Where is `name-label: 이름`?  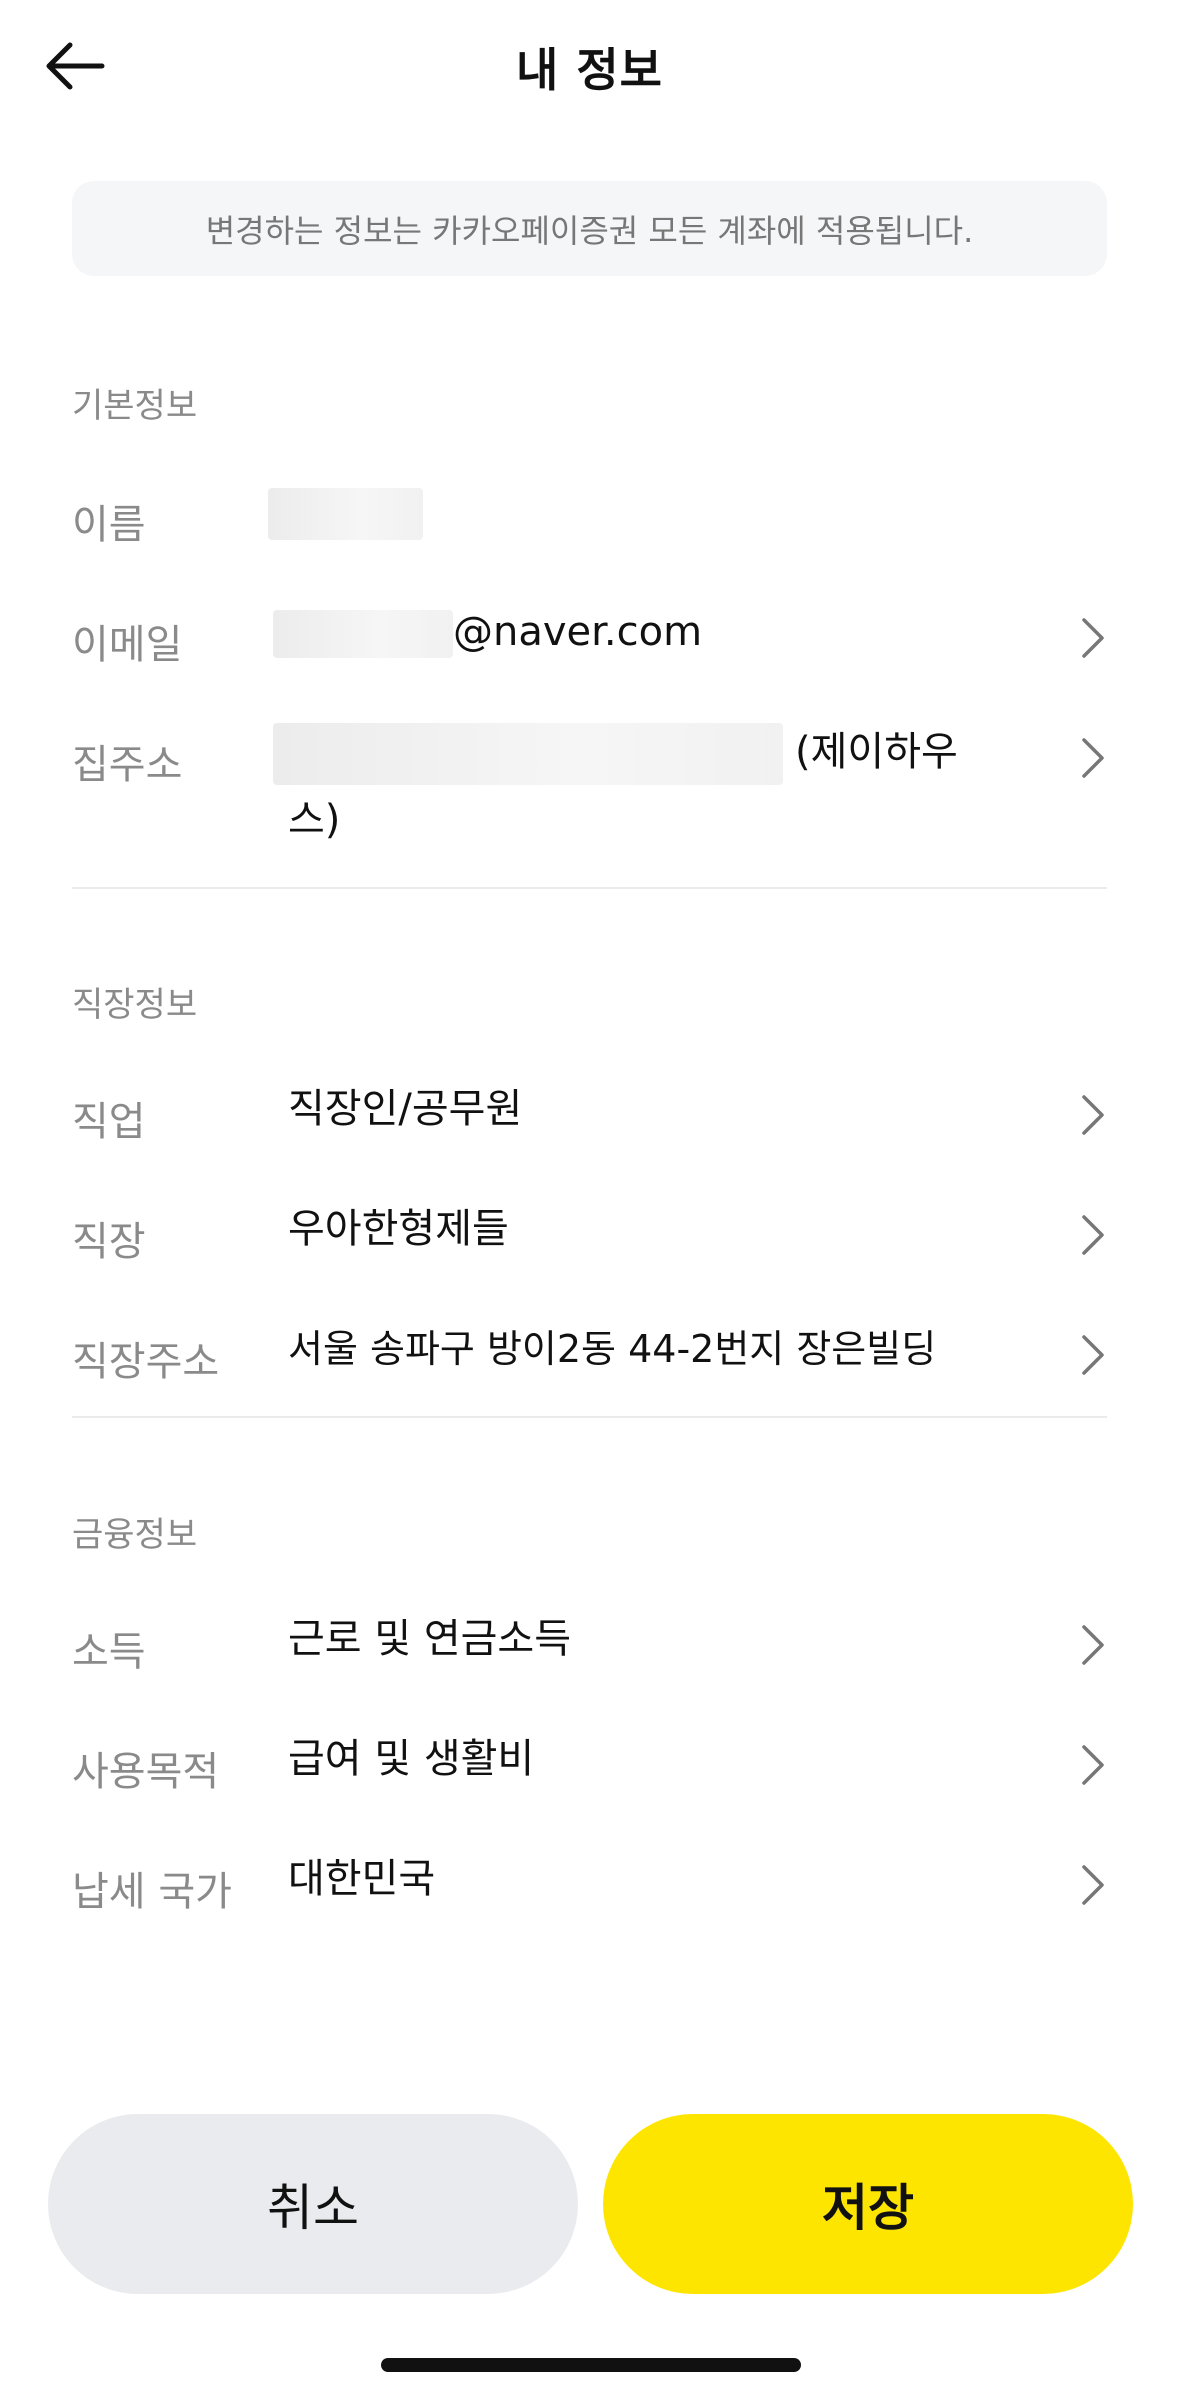 name-label: 이름 is located at coordinates (109, 525).